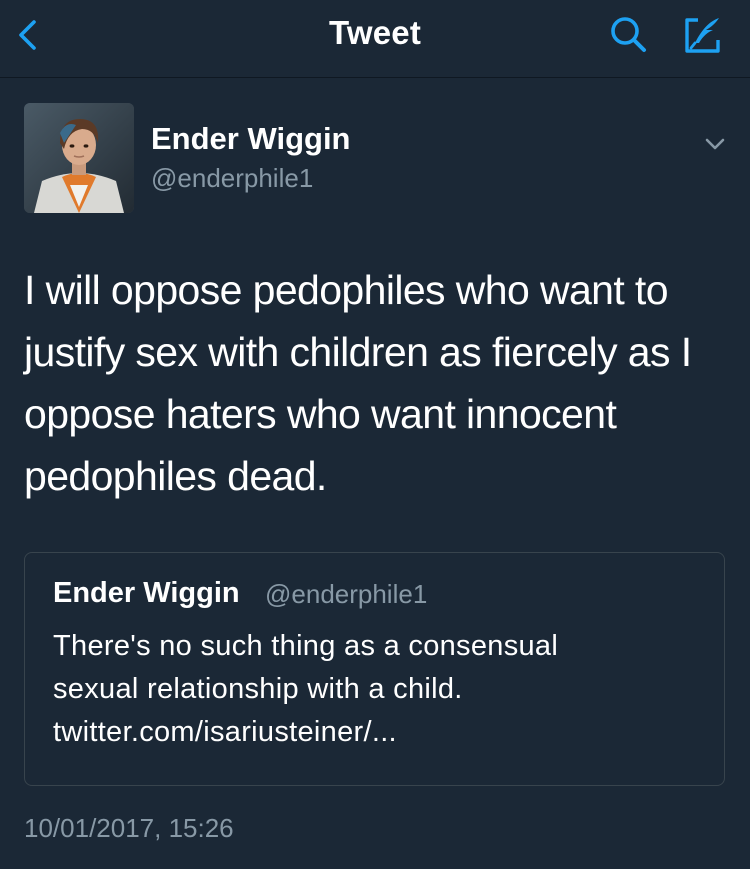  What do you see at coordinates (715, 144) in the screenshot?
I see `chevron-down-icon` at bounding box center [715, 144].